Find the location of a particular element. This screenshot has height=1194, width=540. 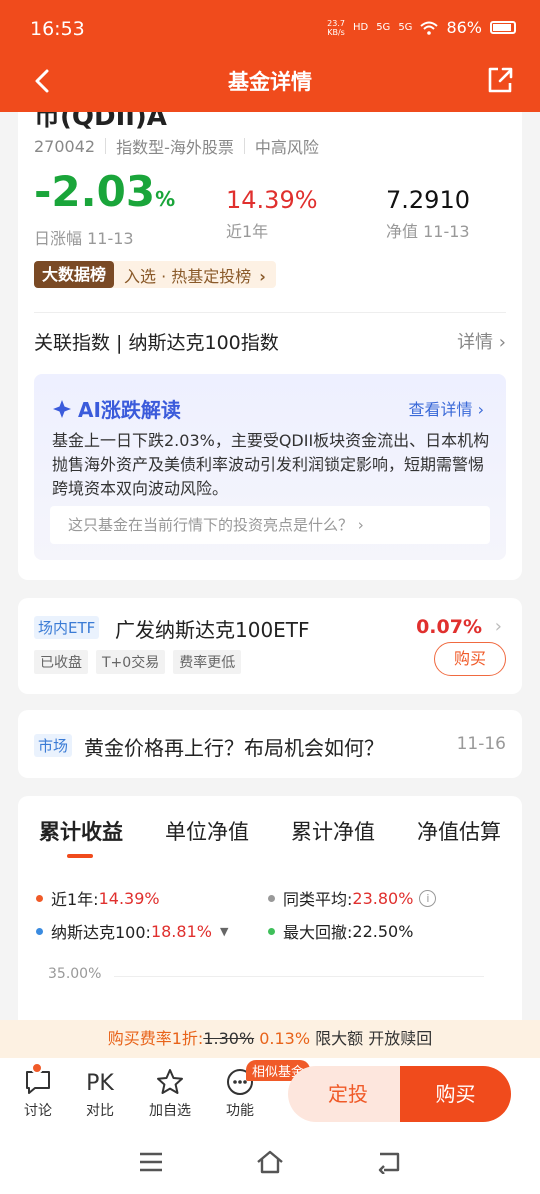

status-icons: 23.7 KB/s HD 5G 5G 86% is located at coordinates (421, 27).